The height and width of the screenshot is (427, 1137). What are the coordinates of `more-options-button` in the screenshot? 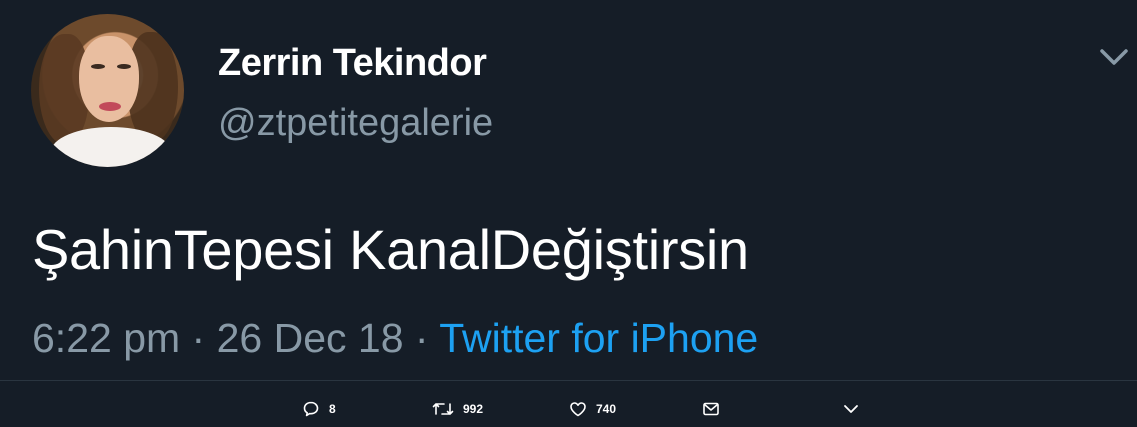 It's located at (851, 409).